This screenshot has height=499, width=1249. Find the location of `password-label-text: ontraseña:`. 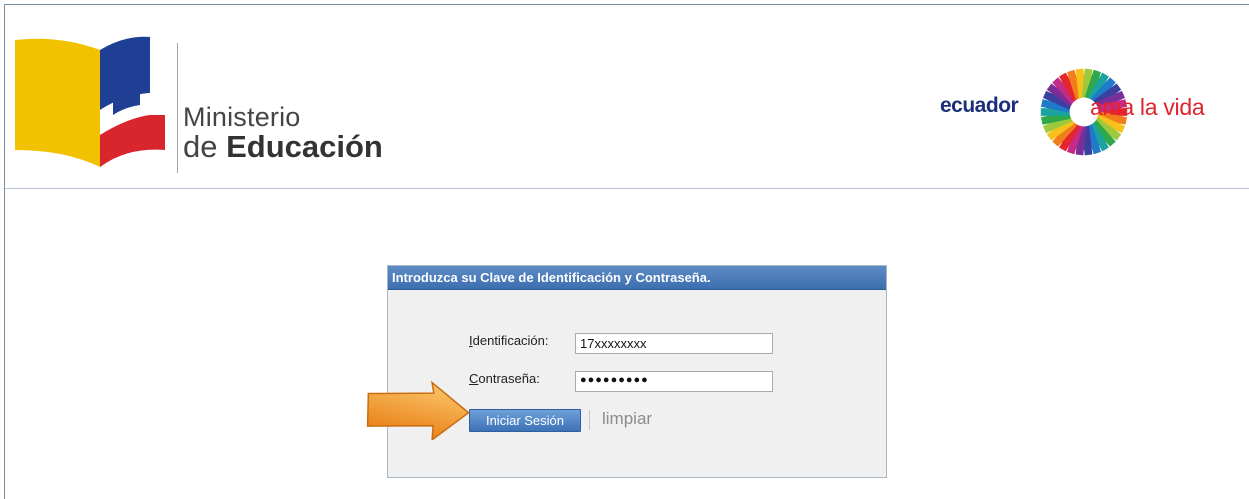

password-label-text: ontraseña: is located at coordinates (509, 378).